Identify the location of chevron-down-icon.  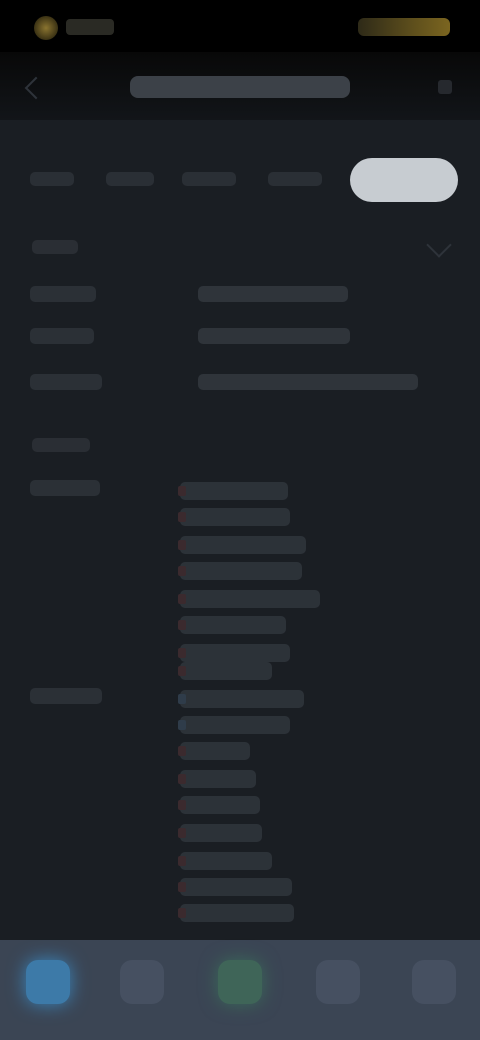
(439, 245).